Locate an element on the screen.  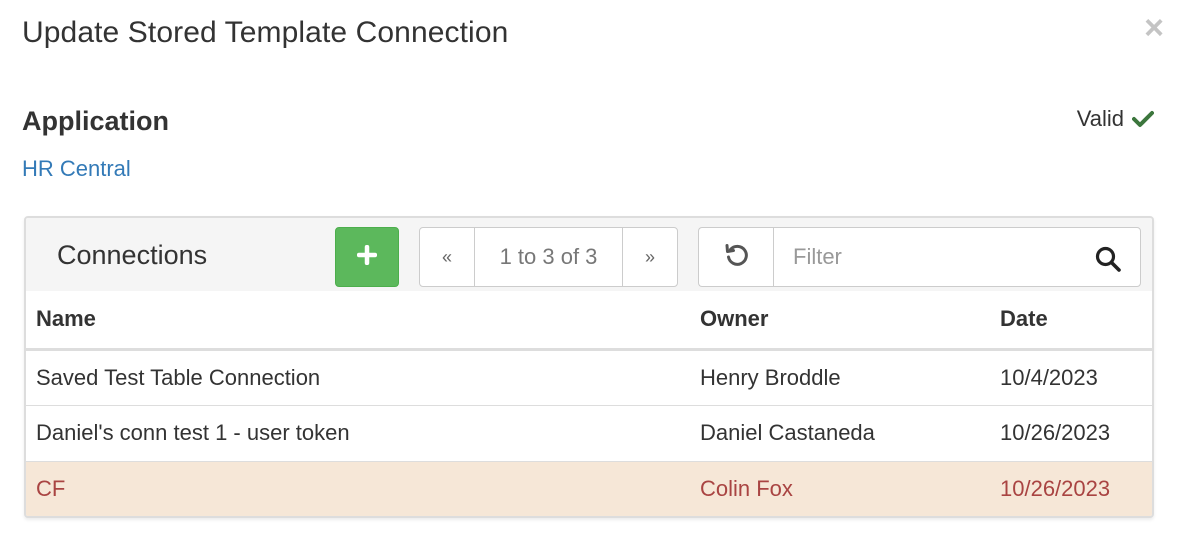
validity-status: Valid is located at coordinates (1115, 119).